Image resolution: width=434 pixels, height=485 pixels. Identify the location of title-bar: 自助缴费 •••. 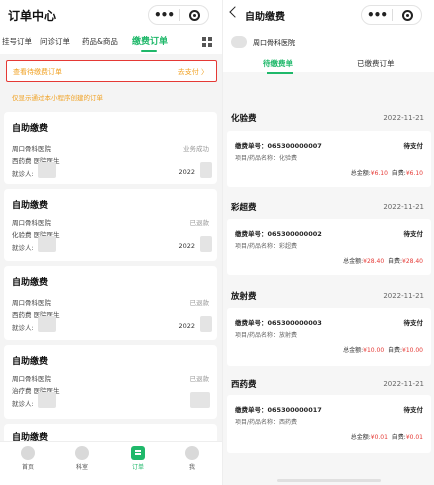
(328, 15).